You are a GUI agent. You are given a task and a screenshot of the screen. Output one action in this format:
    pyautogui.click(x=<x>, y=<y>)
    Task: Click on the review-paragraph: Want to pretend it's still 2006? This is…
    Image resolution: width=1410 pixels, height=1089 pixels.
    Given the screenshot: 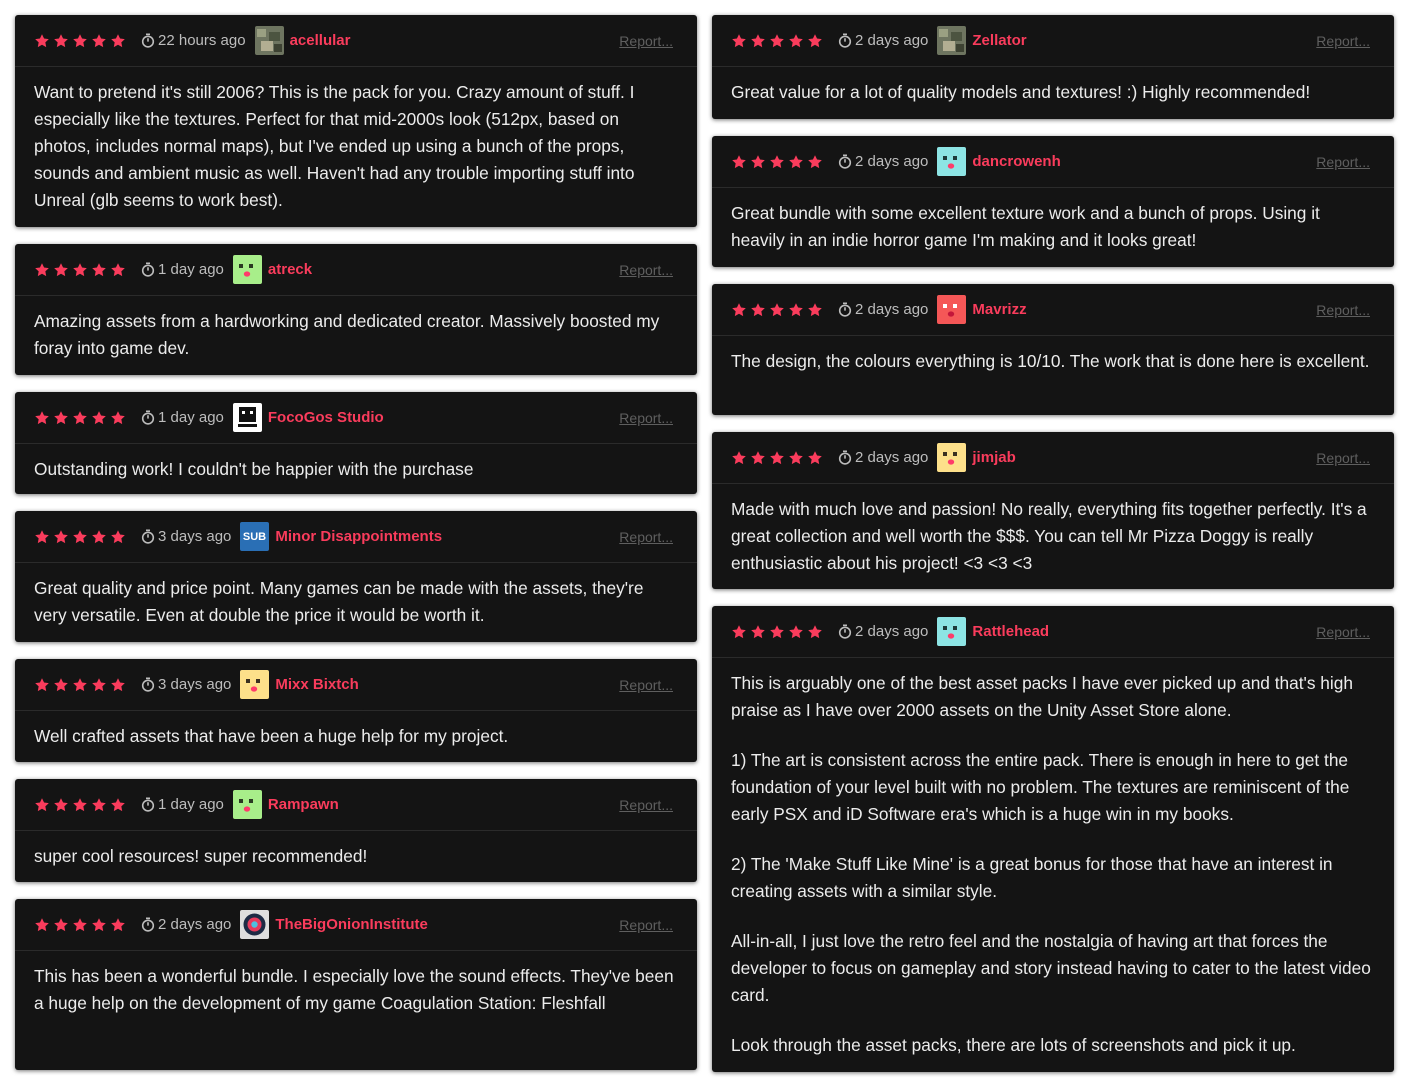 What is the action you would take?
    pyautogui.click(x=334, y=146)
    